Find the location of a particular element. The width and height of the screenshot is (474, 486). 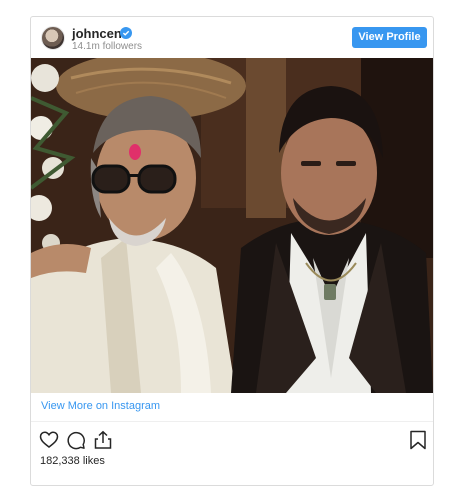

divider is located at coordinates (232, 421).